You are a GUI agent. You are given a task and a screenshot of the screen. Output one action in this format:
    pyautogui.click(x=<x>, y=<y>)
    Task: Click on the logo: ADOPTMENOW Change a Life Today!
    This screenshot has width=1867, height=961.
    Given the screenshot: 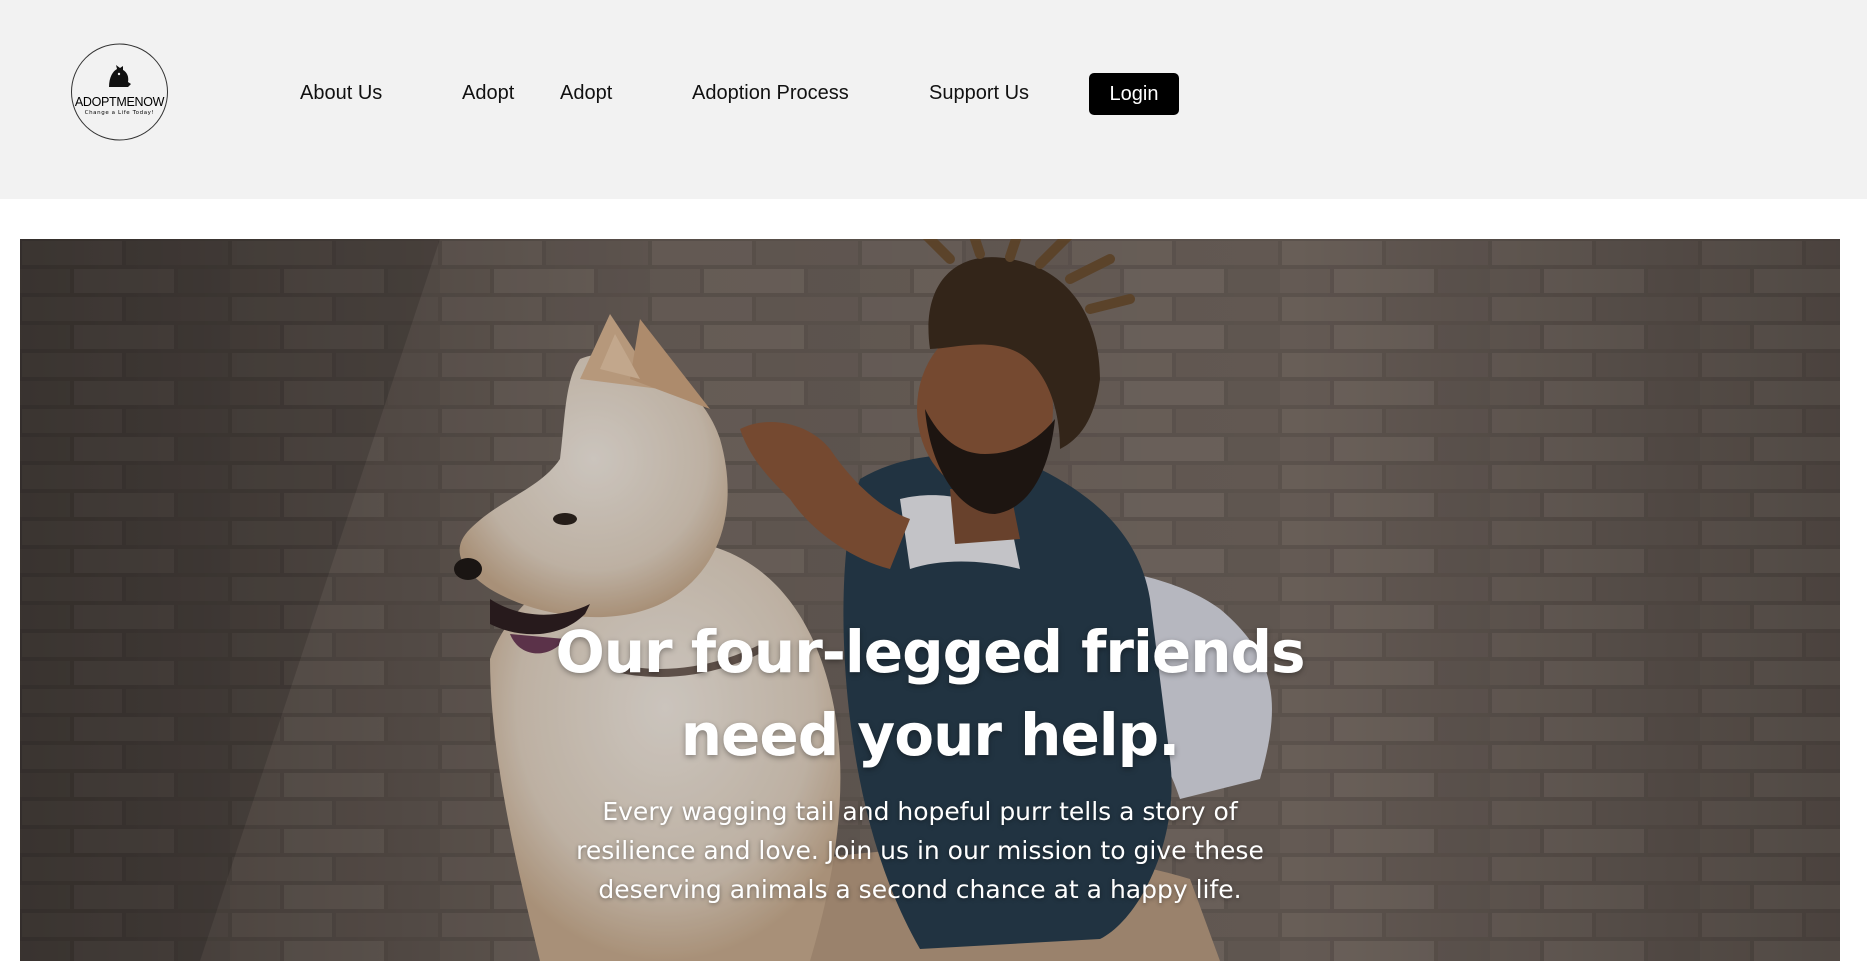 What is the action you would take?
    pyautogui.click(x=119, y=92)
    